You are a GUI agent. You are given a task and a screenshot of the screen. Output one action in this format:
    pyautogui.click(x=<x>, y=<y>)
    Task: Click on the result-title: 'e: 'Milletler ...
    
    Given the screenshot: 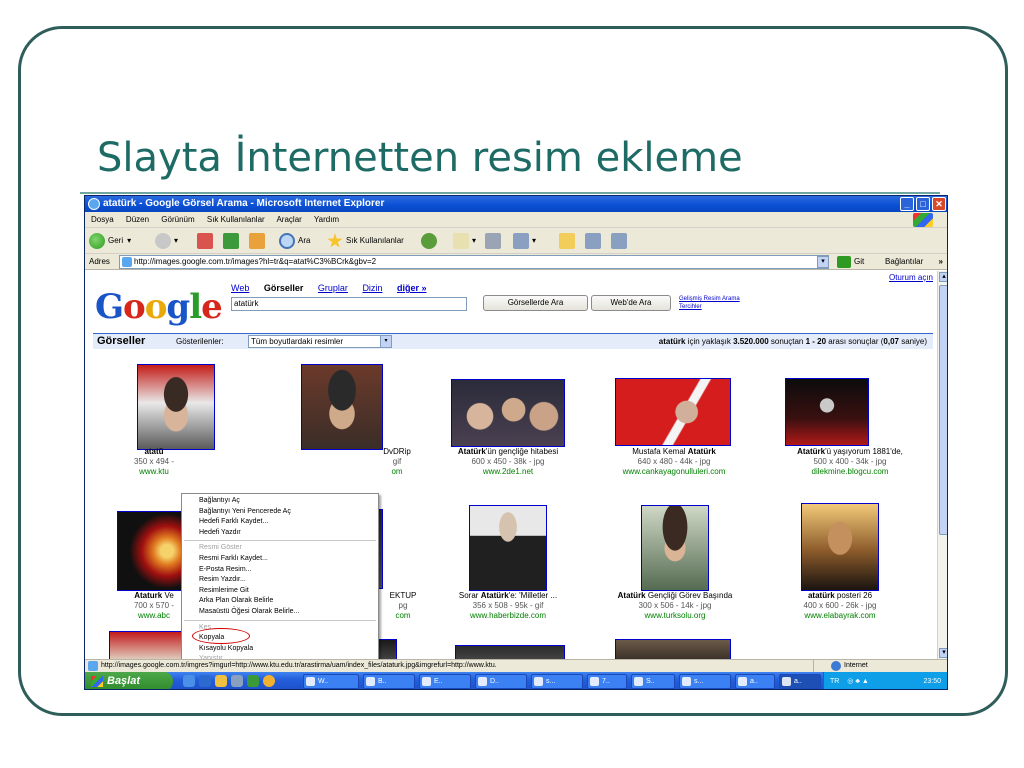 What is the action you would take?
    pyautogui.click(x=533, y=595)
    